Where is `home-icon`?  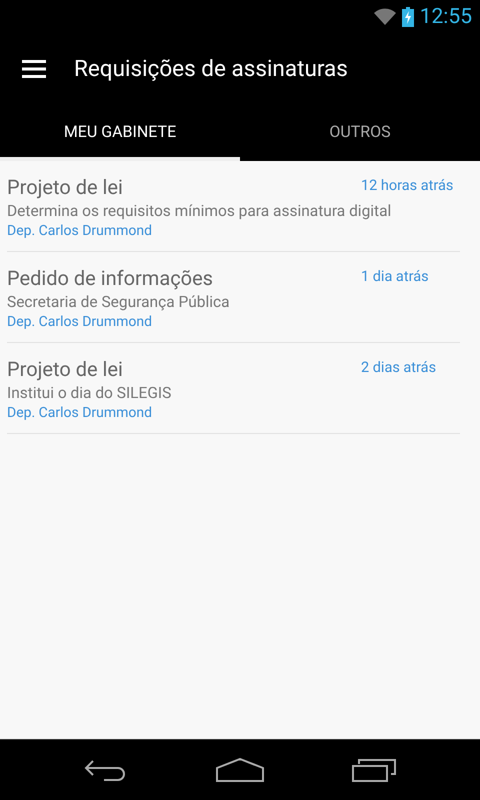 home-icon is located at coordinates (240, 770).